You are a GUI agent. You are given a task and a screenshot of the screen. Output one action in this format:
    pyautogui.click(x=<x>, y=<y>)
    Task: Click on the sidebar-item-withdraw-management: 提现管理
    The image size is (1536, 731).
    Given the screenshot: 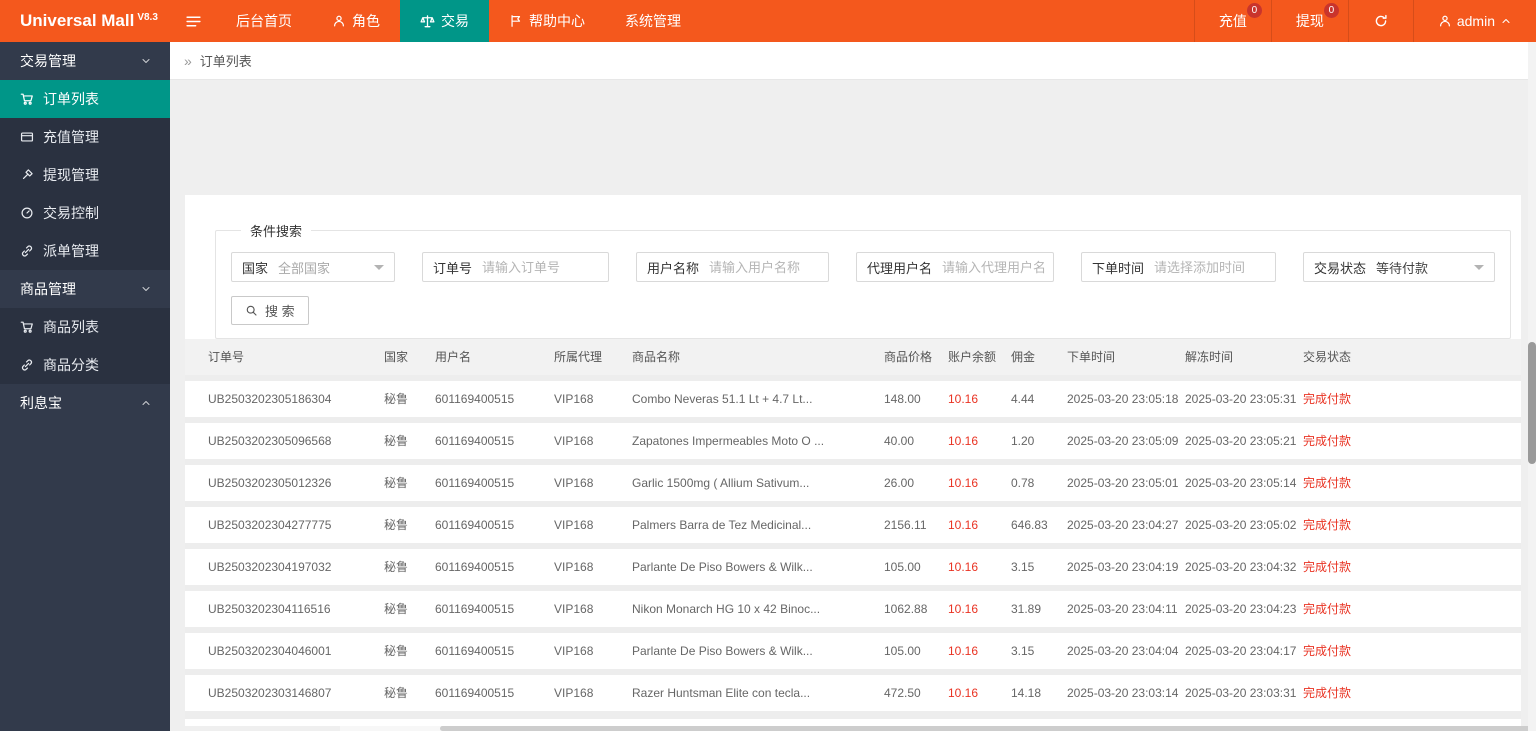 What is the action you would take?
    pyautogui.click(x=85, y=175)
    